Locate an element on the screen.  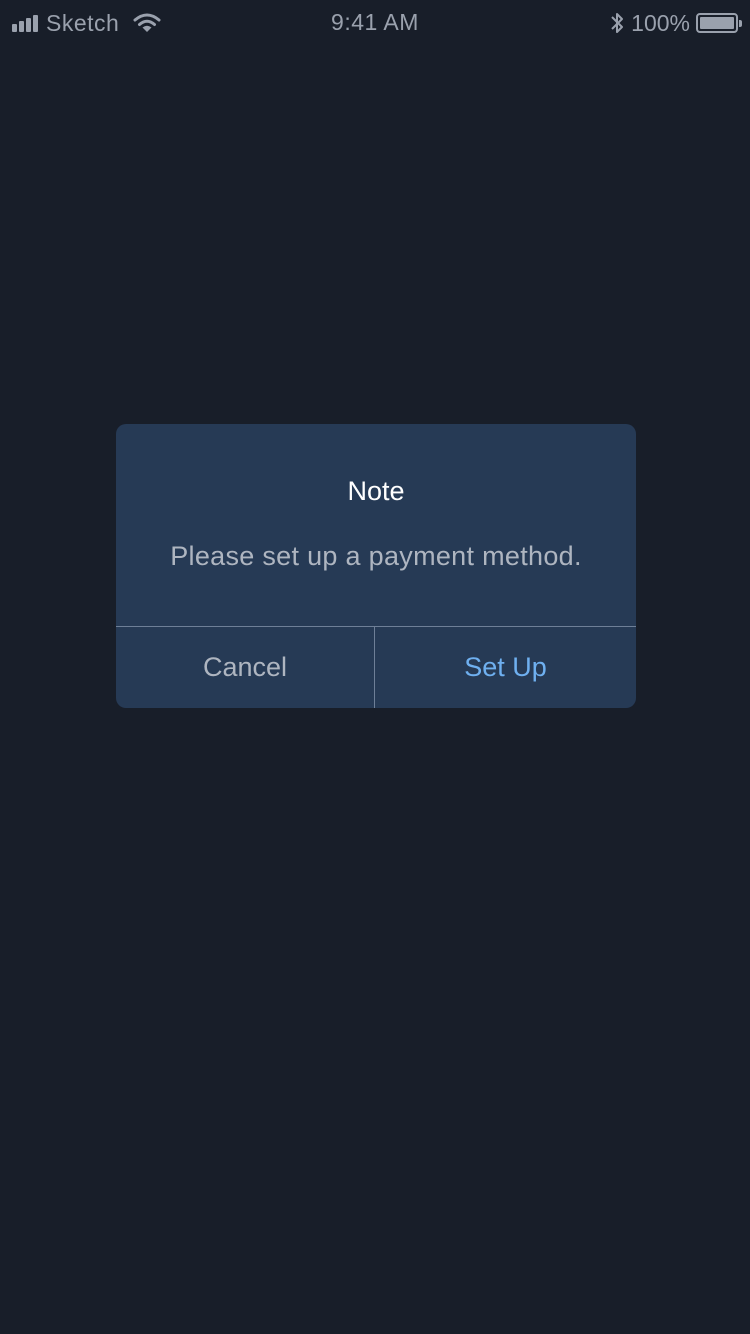
status-right: 100% is located at coordinates (675, 23).